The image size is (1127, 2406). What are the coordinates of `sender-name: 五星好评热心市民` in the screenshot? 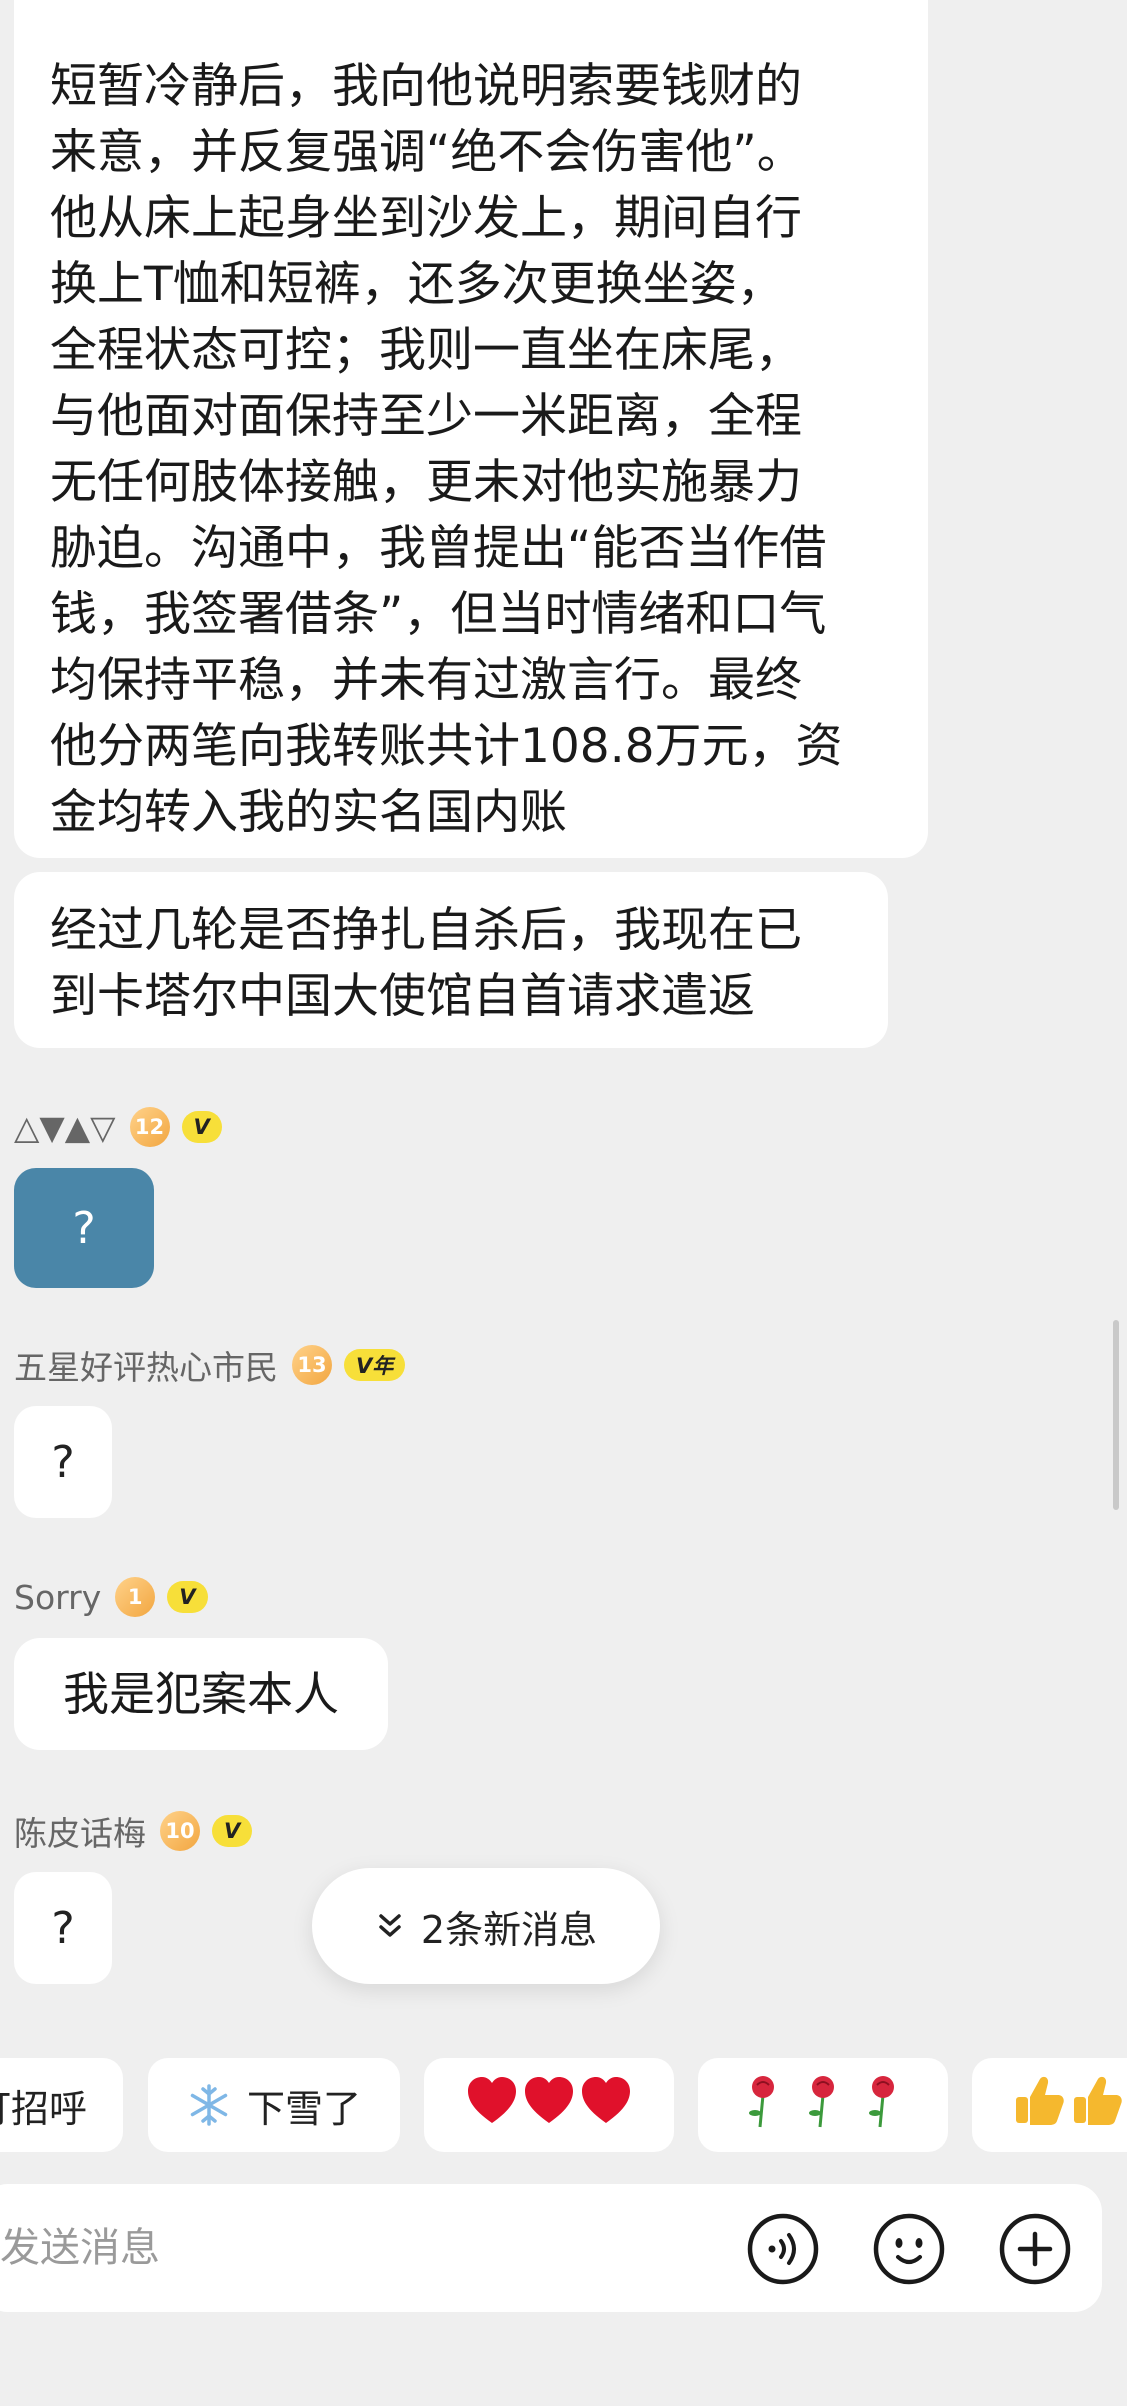 It's located at (146, 1365).